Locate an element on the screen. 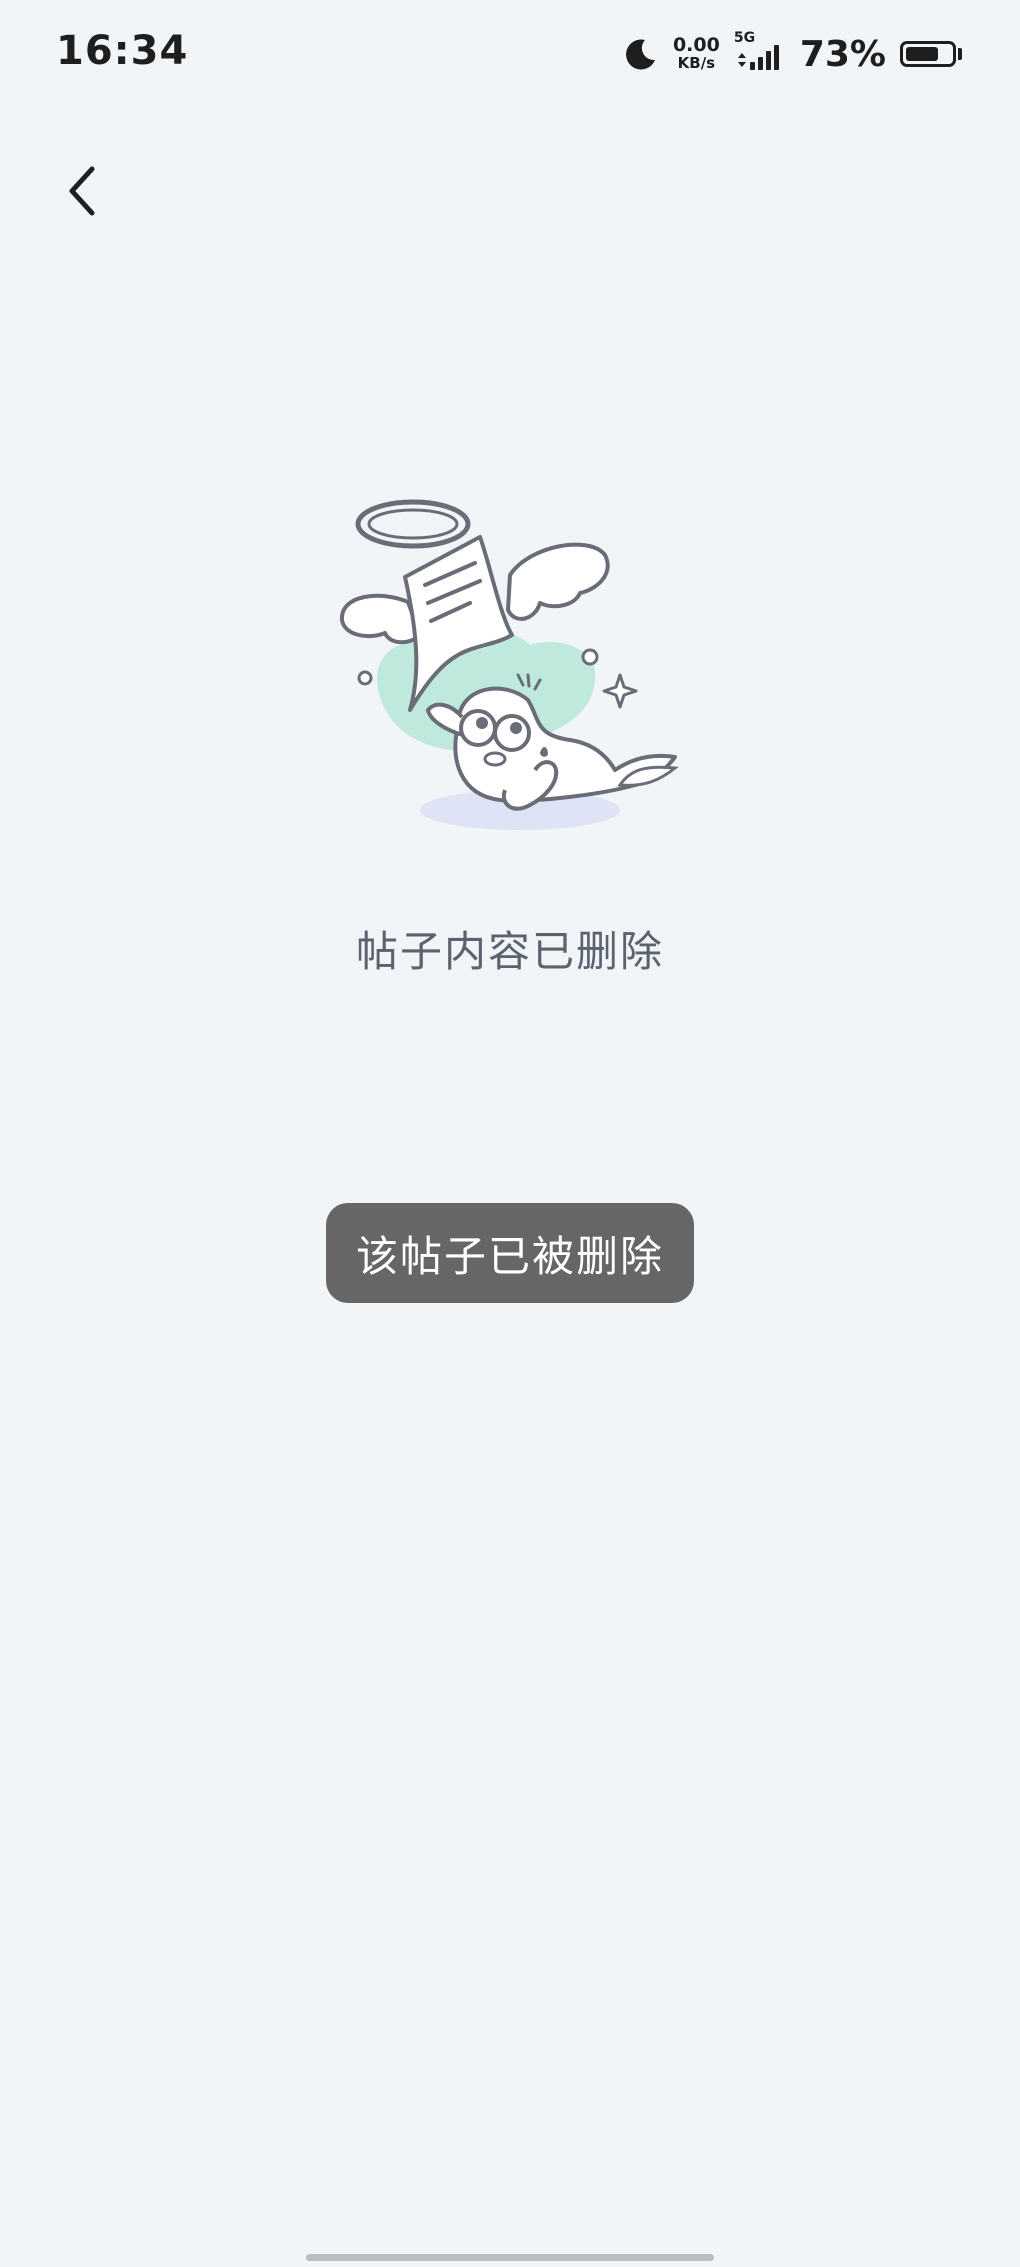 The height and width of the screenshot is (2267, 1020). chevron-left-icon is located at coordinates (82, 191).